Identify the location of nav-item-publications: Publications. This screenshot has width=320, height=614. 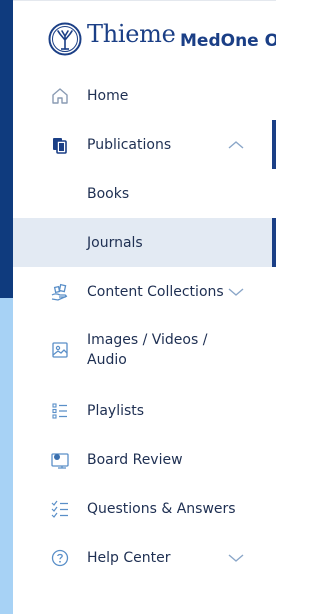
(144, 144).